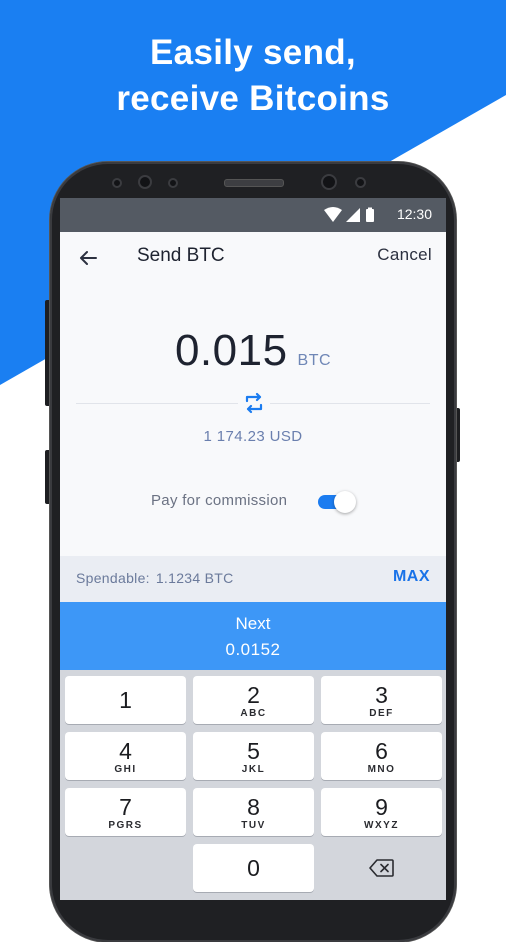 The image size is (506, 942). What do you see at coordinates (411, 577) in the screenshot?
I see `max-button: MAX` at bounding box center [411, 577].